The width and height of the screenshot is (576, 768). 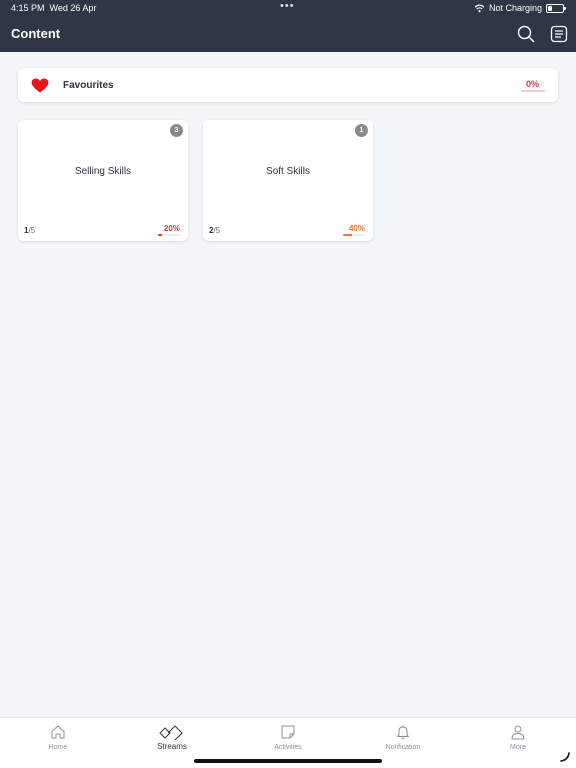 What do you see at coordinates (356, 228) in the screenshot?
I see `progress-percent: 40%` at bounding box center [356, 228].